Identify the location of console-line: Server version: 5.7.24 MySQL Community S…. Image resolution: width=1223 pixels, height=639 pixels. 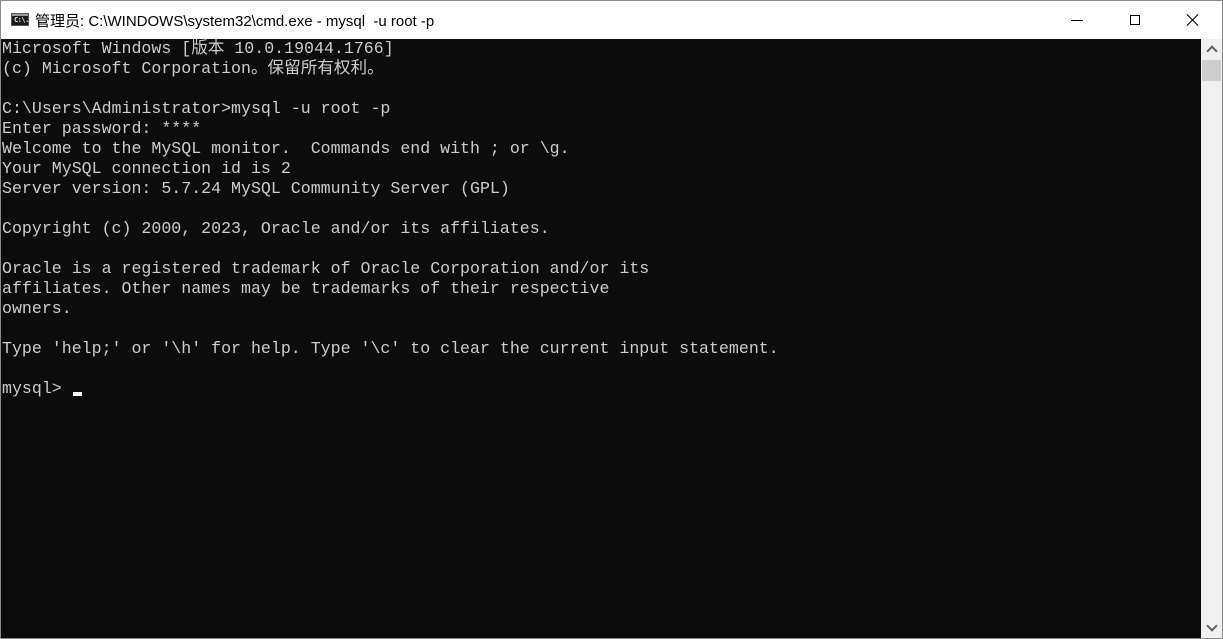
(256, 188).